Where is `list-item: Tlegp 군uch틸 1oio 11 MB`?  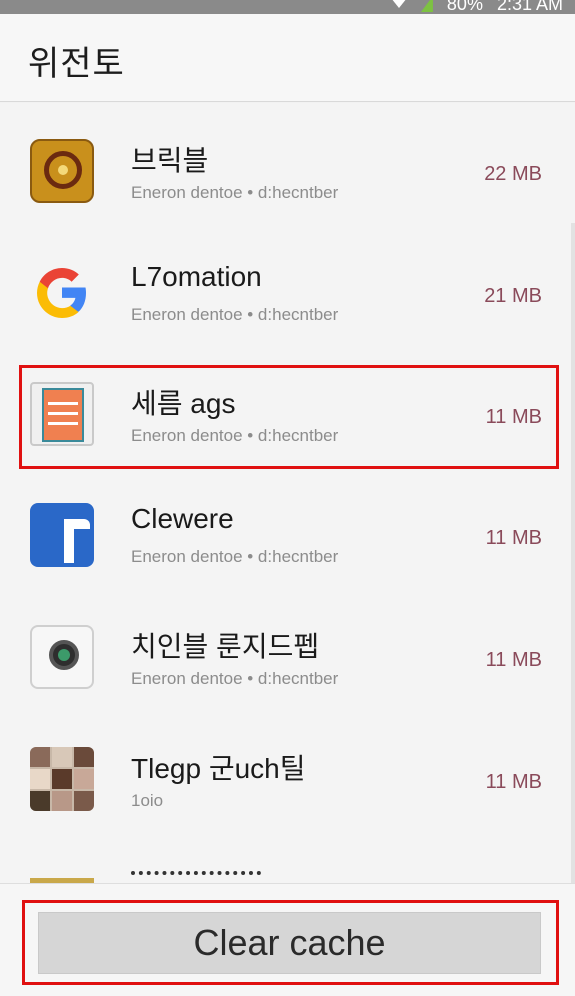
list-item: Tlegp 군uch틸 1oio 11 MB is located at coordinates (285, 771).